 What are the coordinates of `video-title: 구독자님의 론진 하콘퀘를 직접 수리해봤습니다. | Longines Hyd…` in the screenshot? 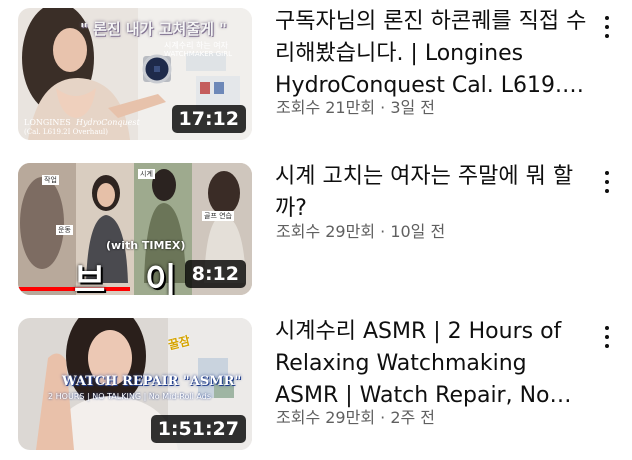 It's located at (434, 54).